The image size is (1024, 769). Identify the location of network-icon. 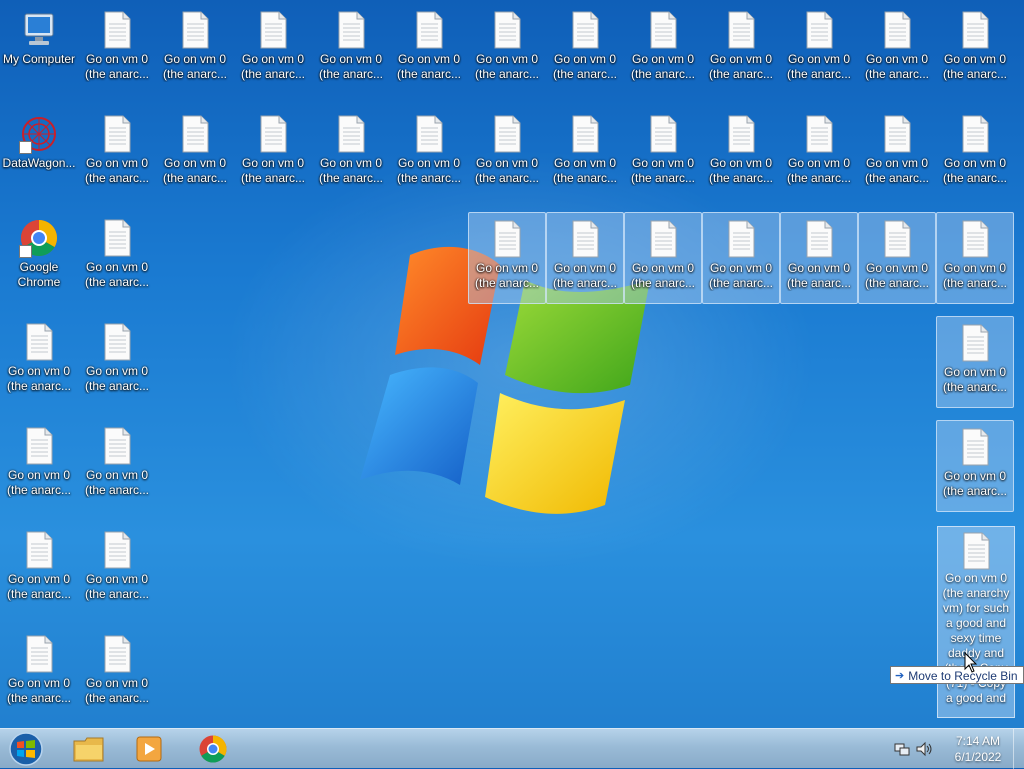
(902, 749).